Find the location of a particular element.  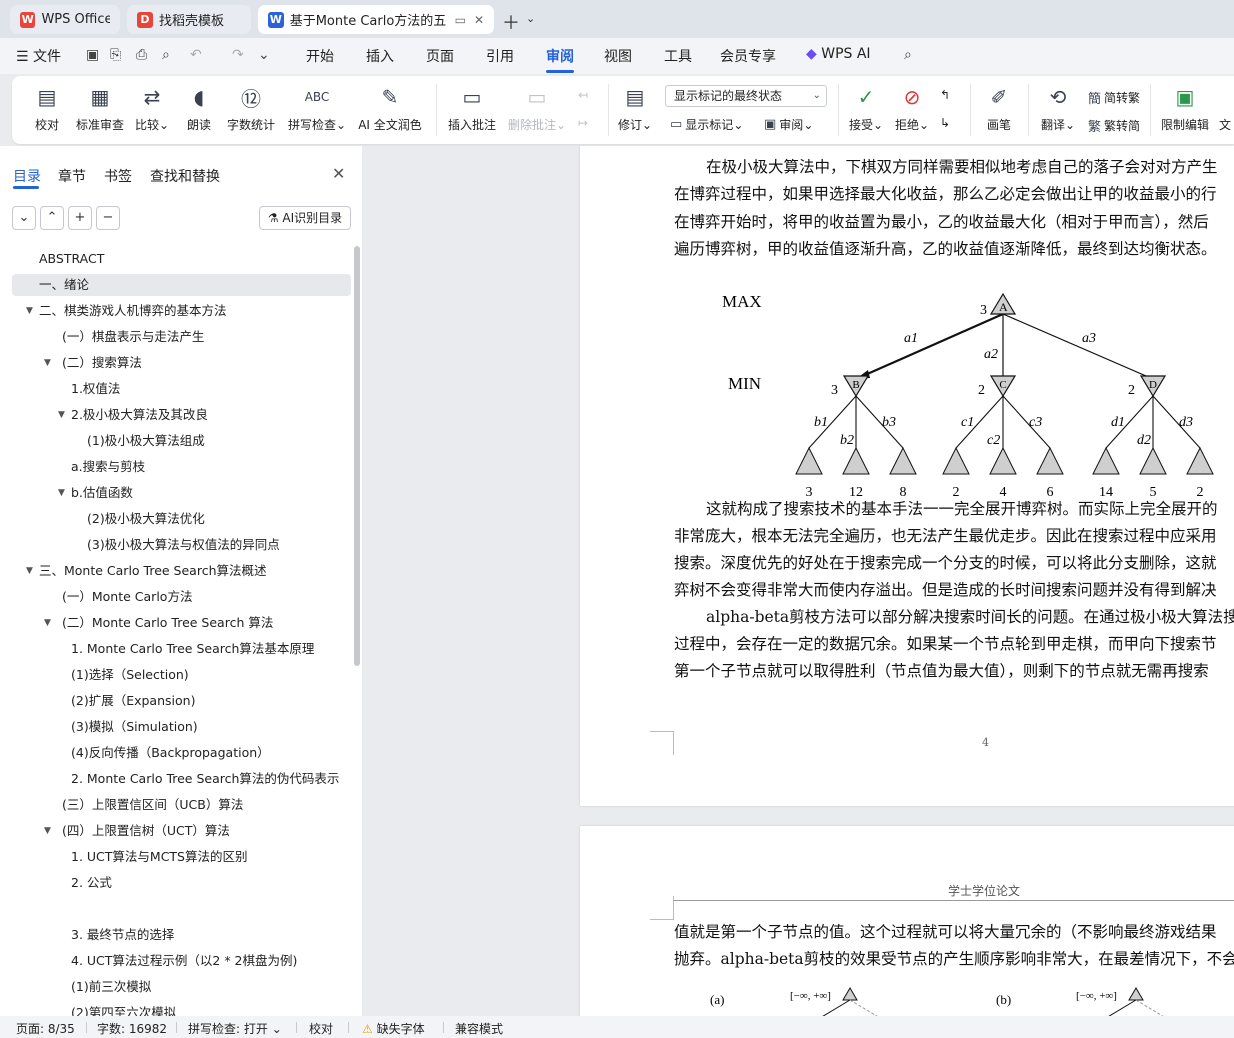

spell-check-status: 拼写检查: 打开 ⌄ is located at coordinates (235, 1028).